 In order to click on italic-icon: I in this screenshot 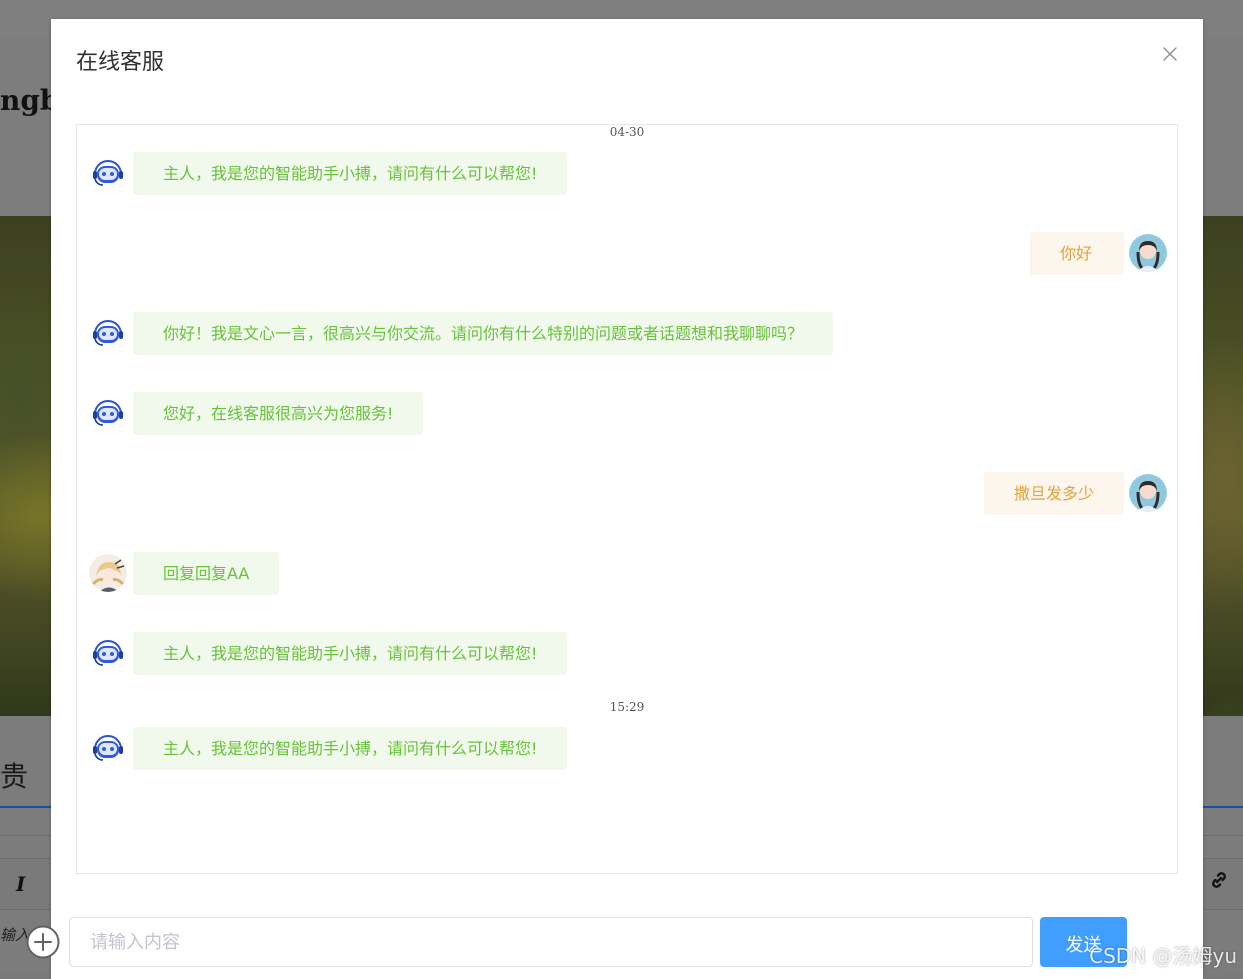, I will do `click(21, 884)`.